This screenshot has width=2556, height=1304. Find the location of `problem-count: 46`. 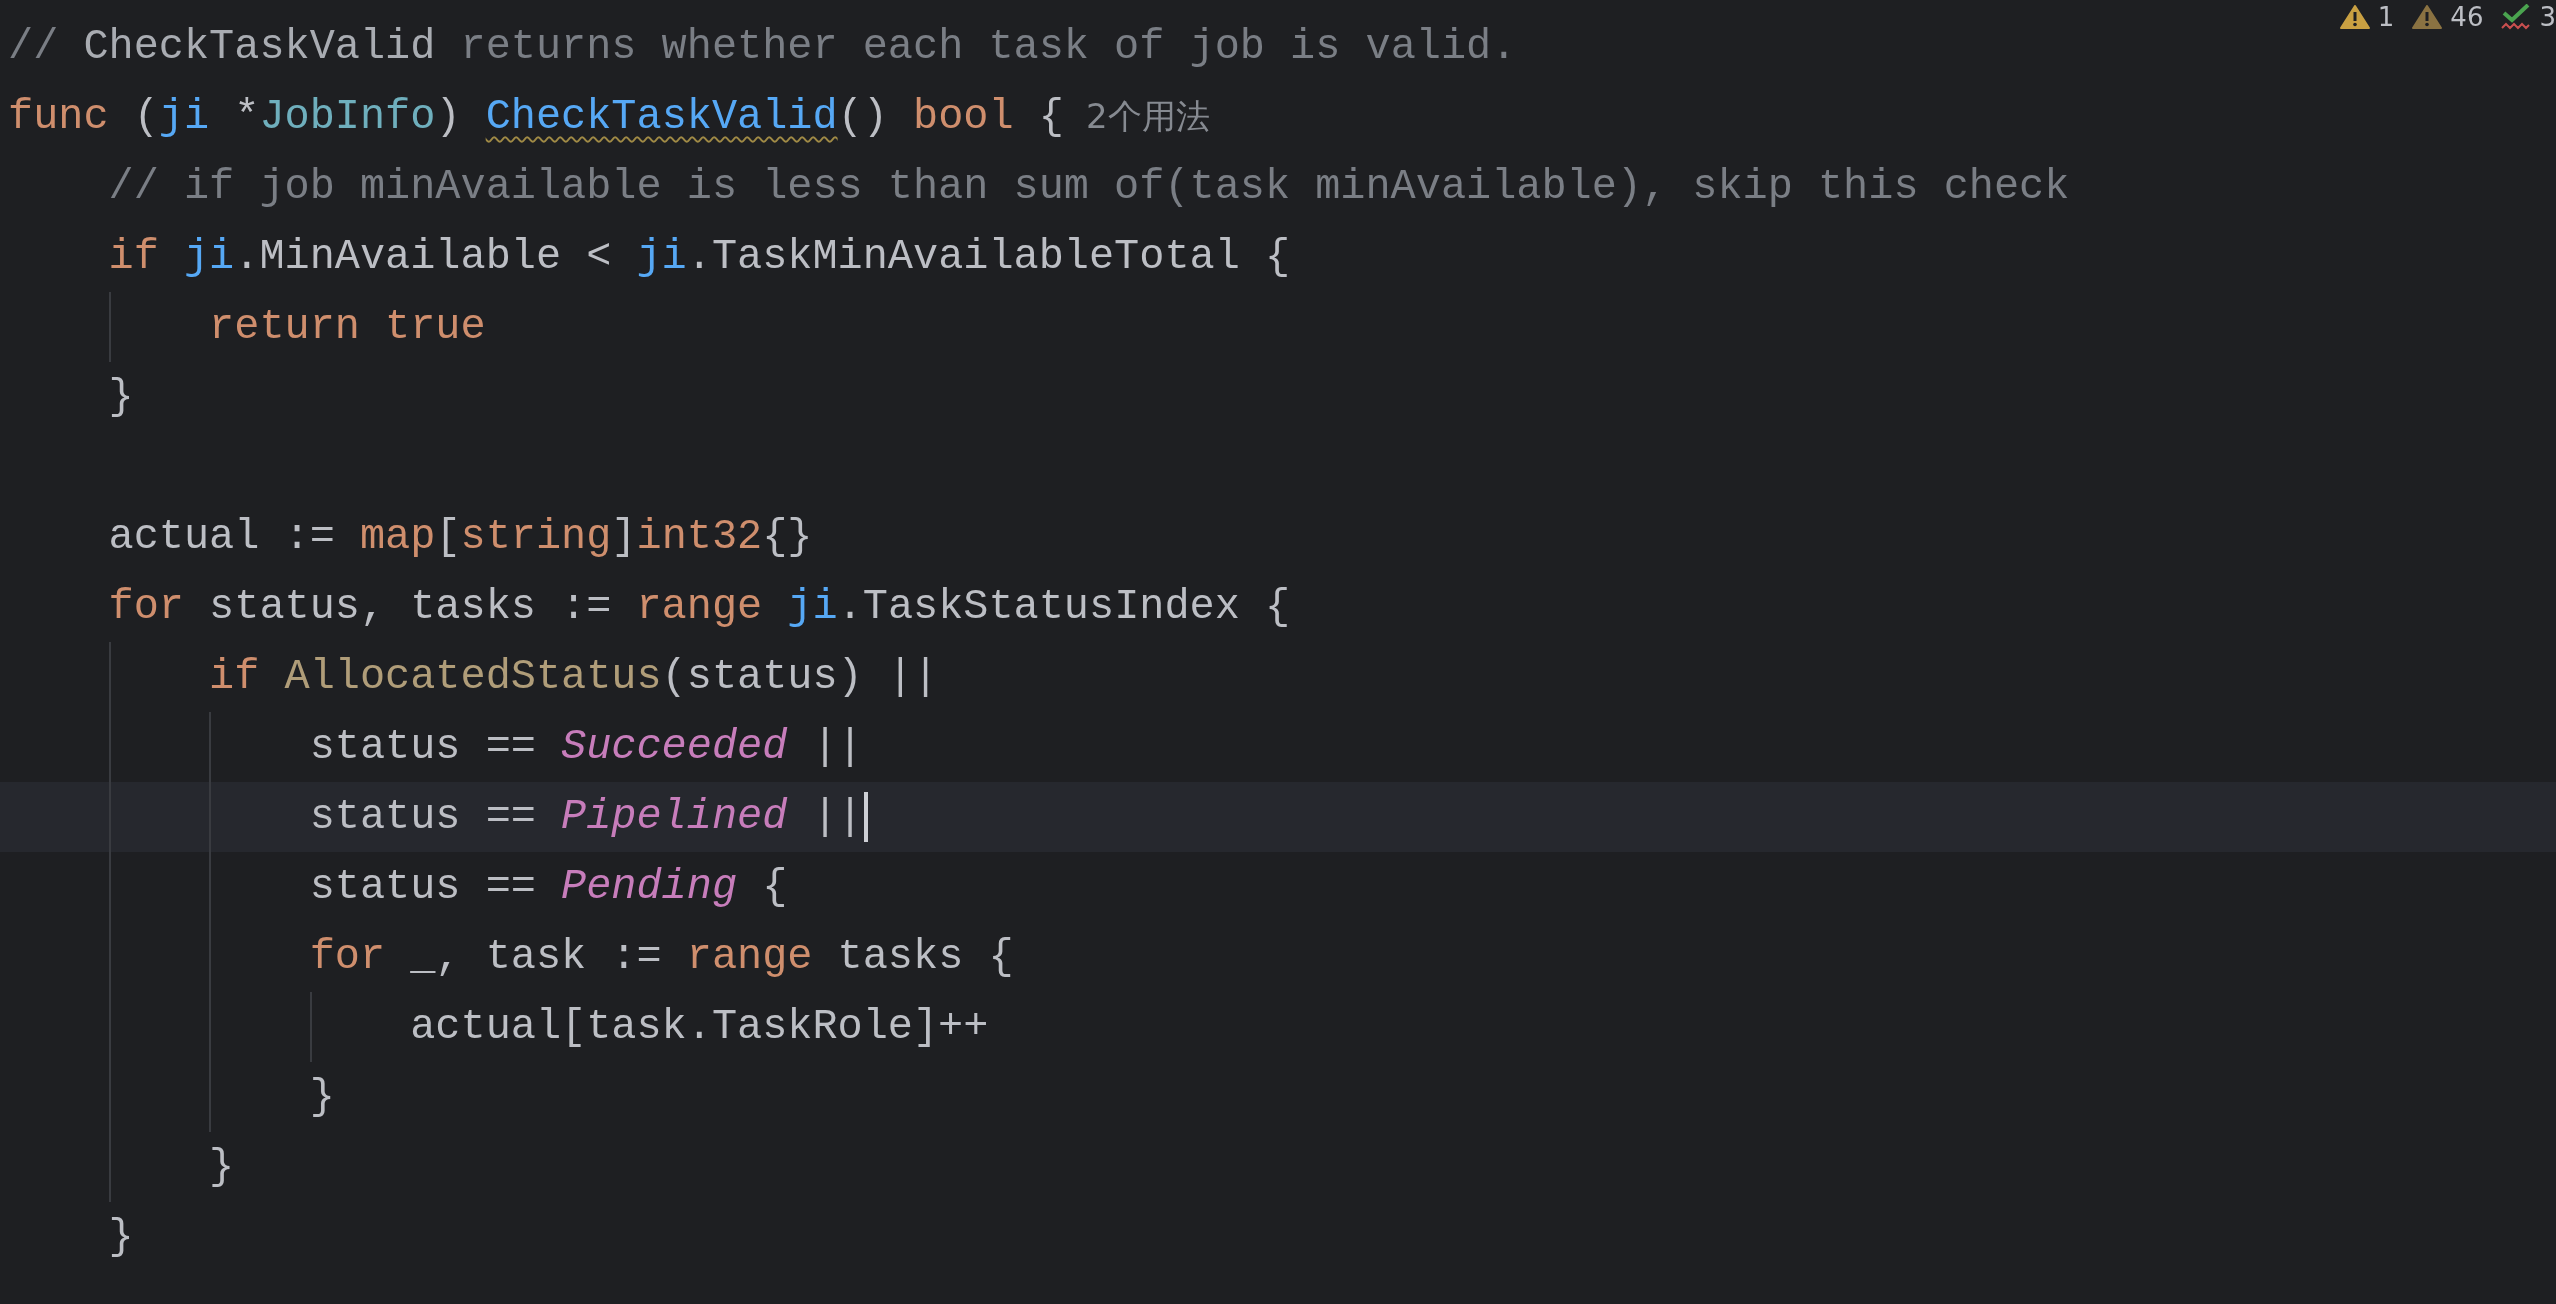

problem-count: 46 is located at coordinates (2467, 17).